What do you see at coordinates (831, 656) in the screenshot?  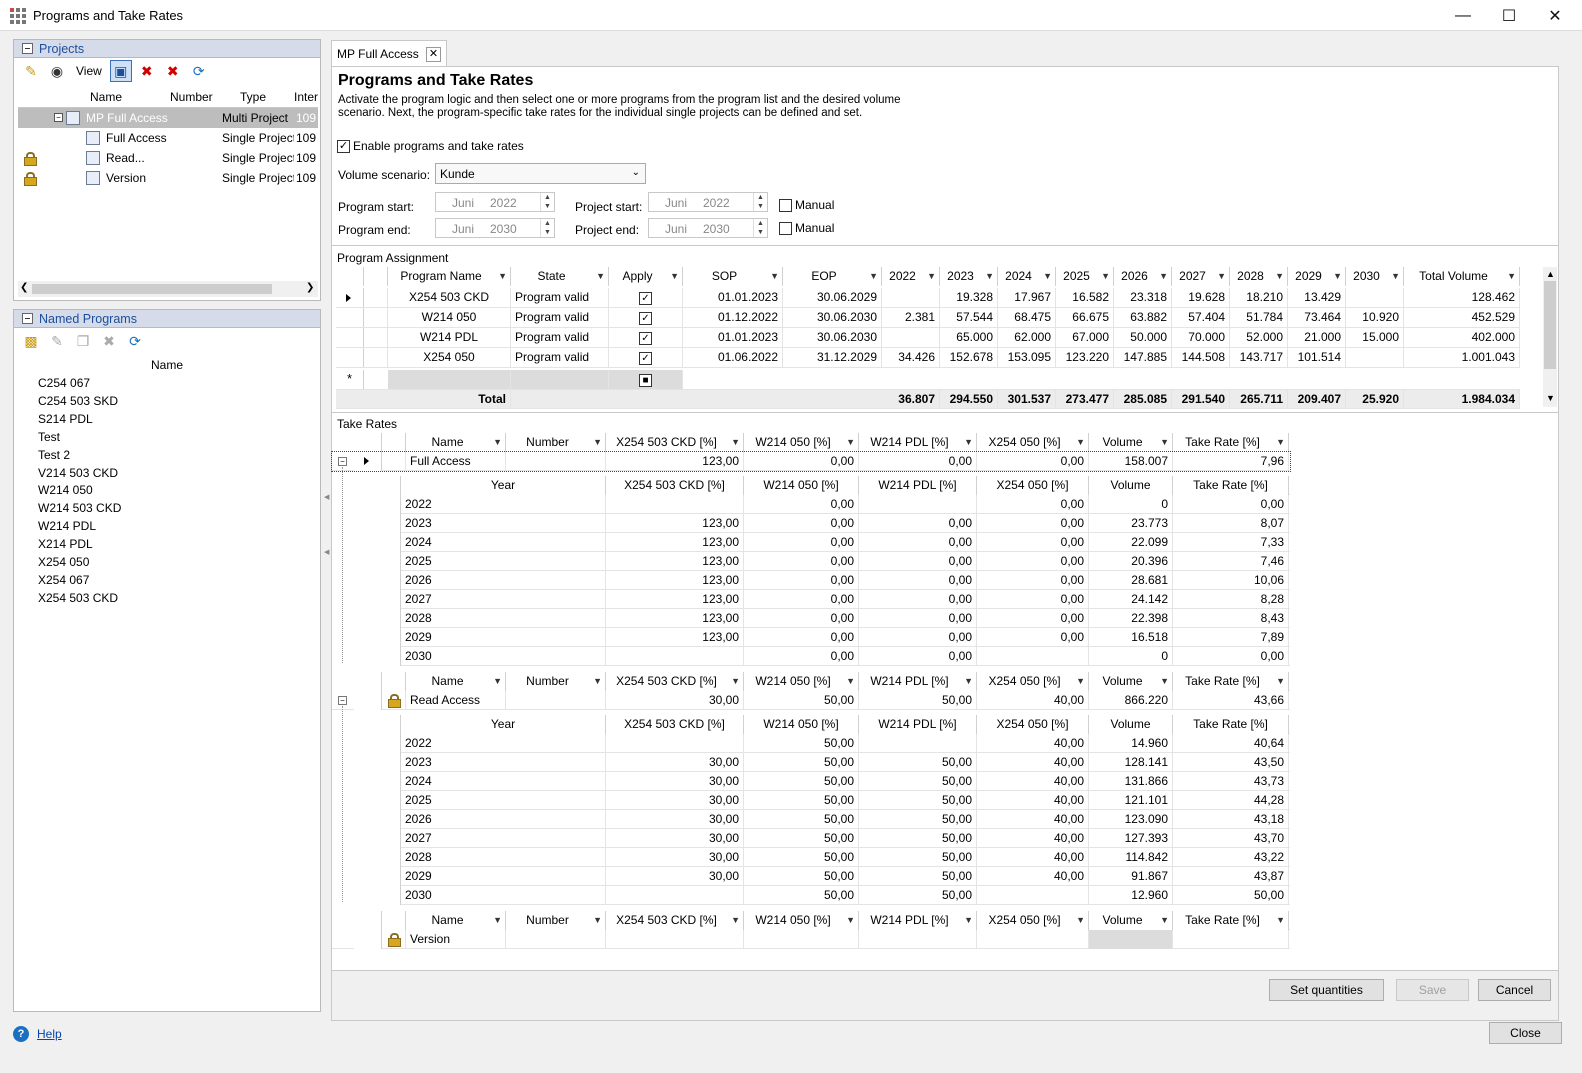 I see `year-row: 2030 0,00 0,00 0 0,00` at bounding box center [831, 656].